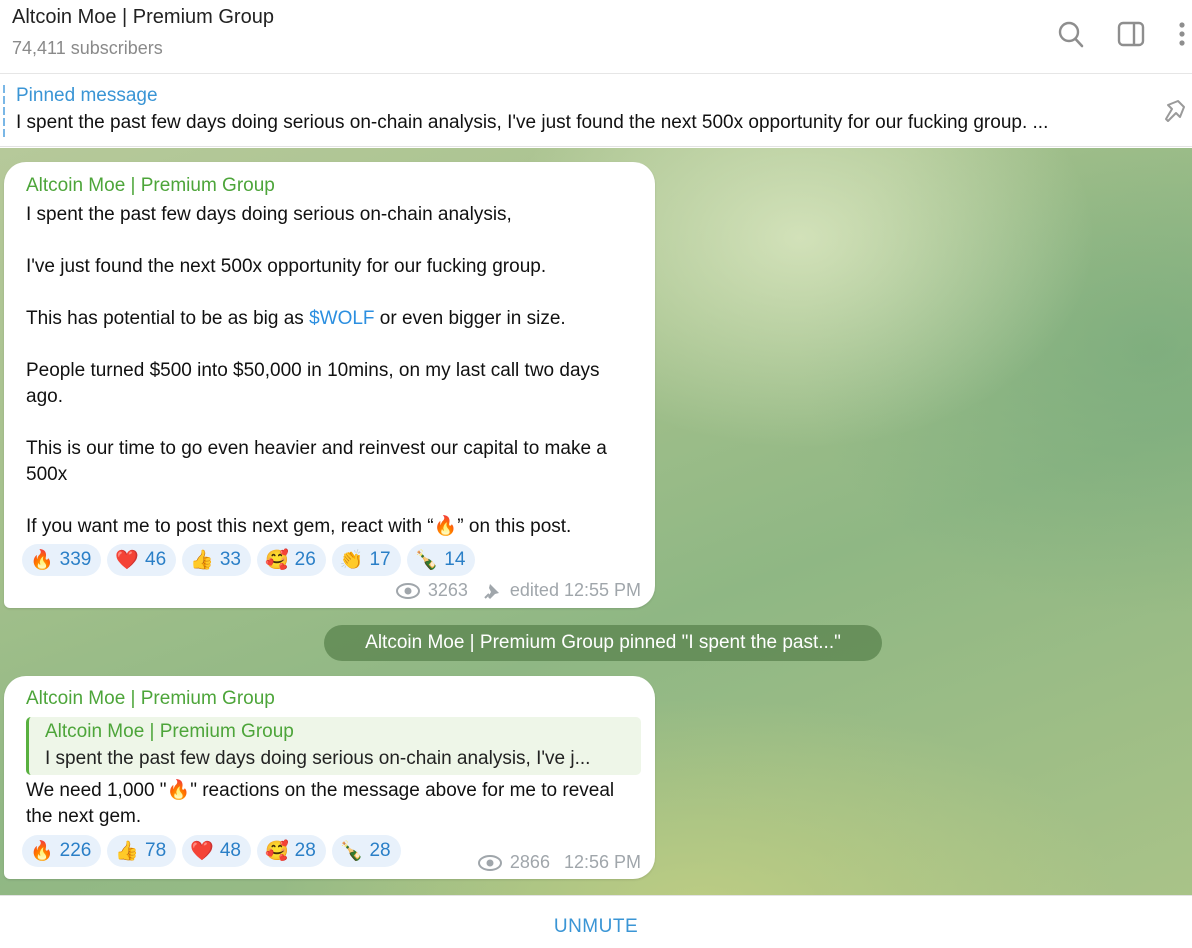 This screenshot has width=1192, height=948. Describe the element at coordinates (1131, 34) in the screenshot. I see `sidebar-toggle-icon` at that location.